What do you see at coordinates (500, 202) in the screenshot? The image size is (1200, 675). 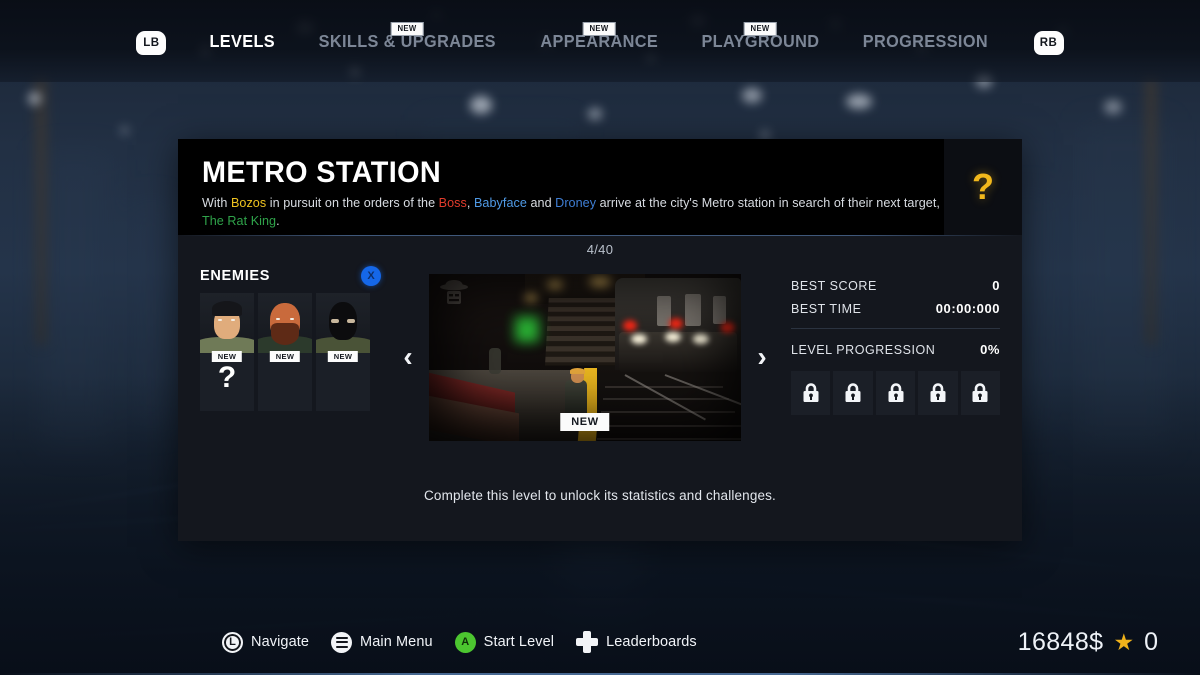 I see `desc-babyface: Babyface` at bounding box center [500, 202].